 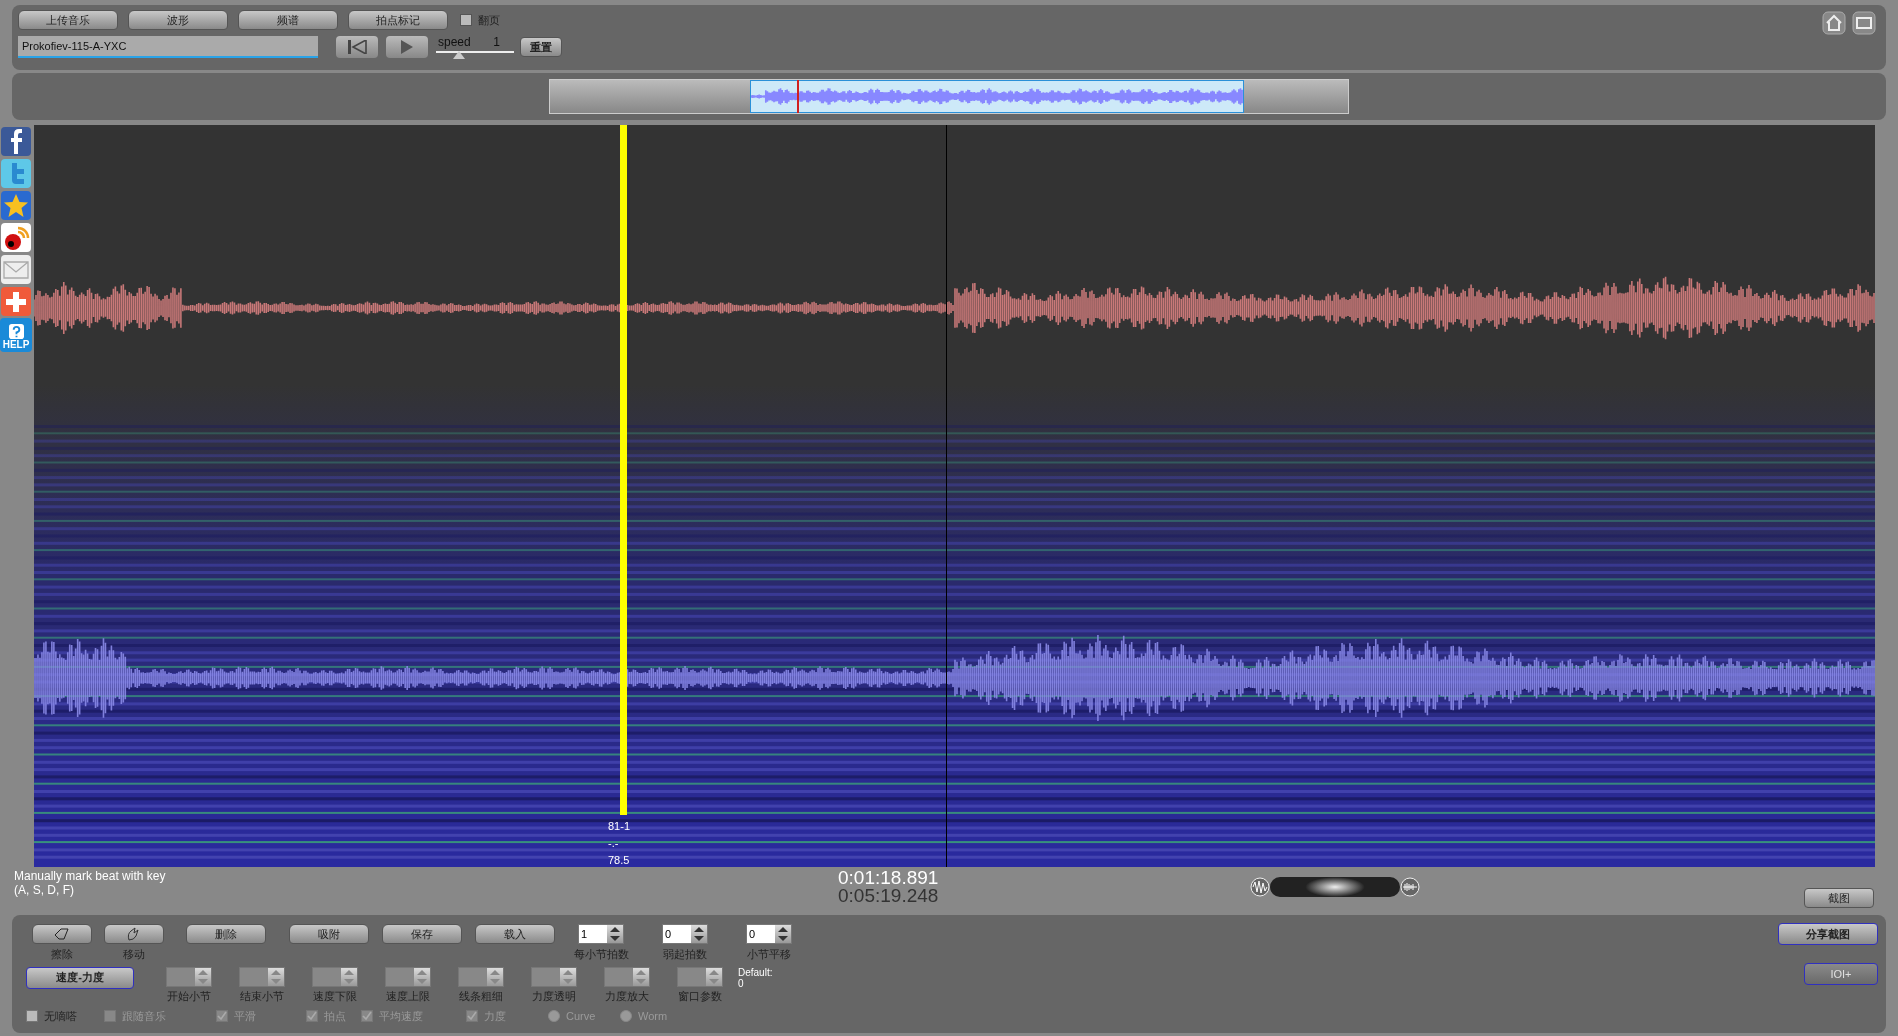 What do you see at coordinates (619, 826) in the screenshot?
I see `cursor-label: 81-1` at bounding box center [619, 826].